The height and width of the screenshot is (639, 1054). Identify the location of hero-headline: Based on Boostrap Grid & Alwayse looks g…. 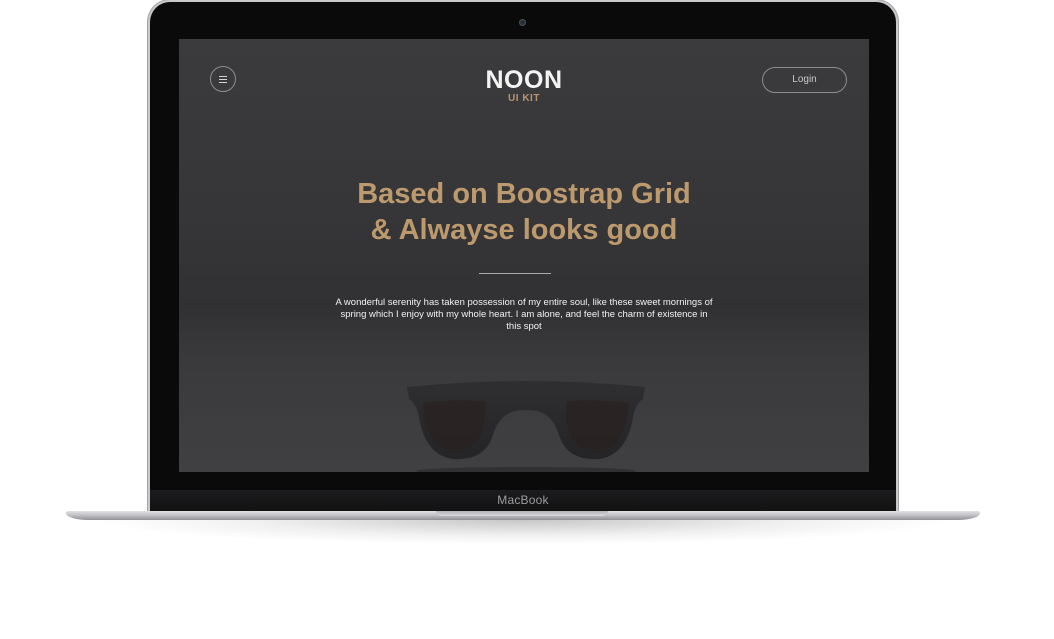
(524, 212).